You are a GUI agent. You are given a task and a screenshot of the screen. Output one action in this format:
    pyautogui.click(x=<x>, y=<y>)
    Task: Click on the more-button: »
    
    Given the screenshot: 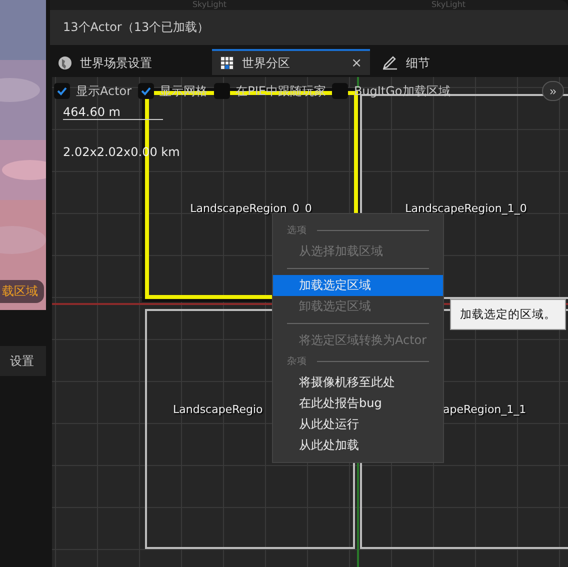 What is the action you would take?
    pyautogui.click(x=553, y=91)
    